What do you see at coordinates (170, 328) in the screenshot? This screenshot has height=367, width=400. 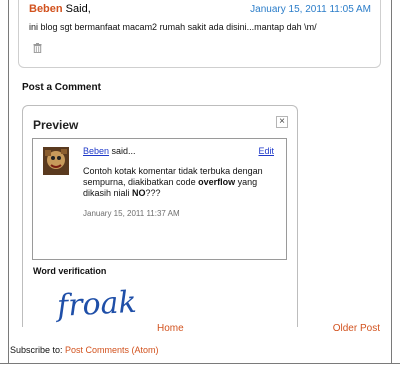 I see `home-link: Home` at bounding box center [170, 328].